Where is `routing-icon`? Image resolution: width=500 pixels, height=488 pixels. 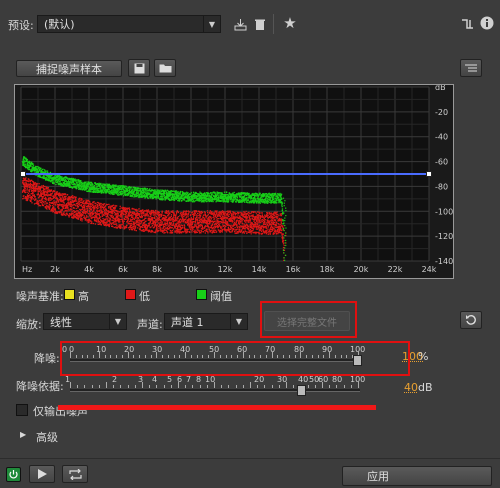 routing-icon is located at coordinates (467, 24).